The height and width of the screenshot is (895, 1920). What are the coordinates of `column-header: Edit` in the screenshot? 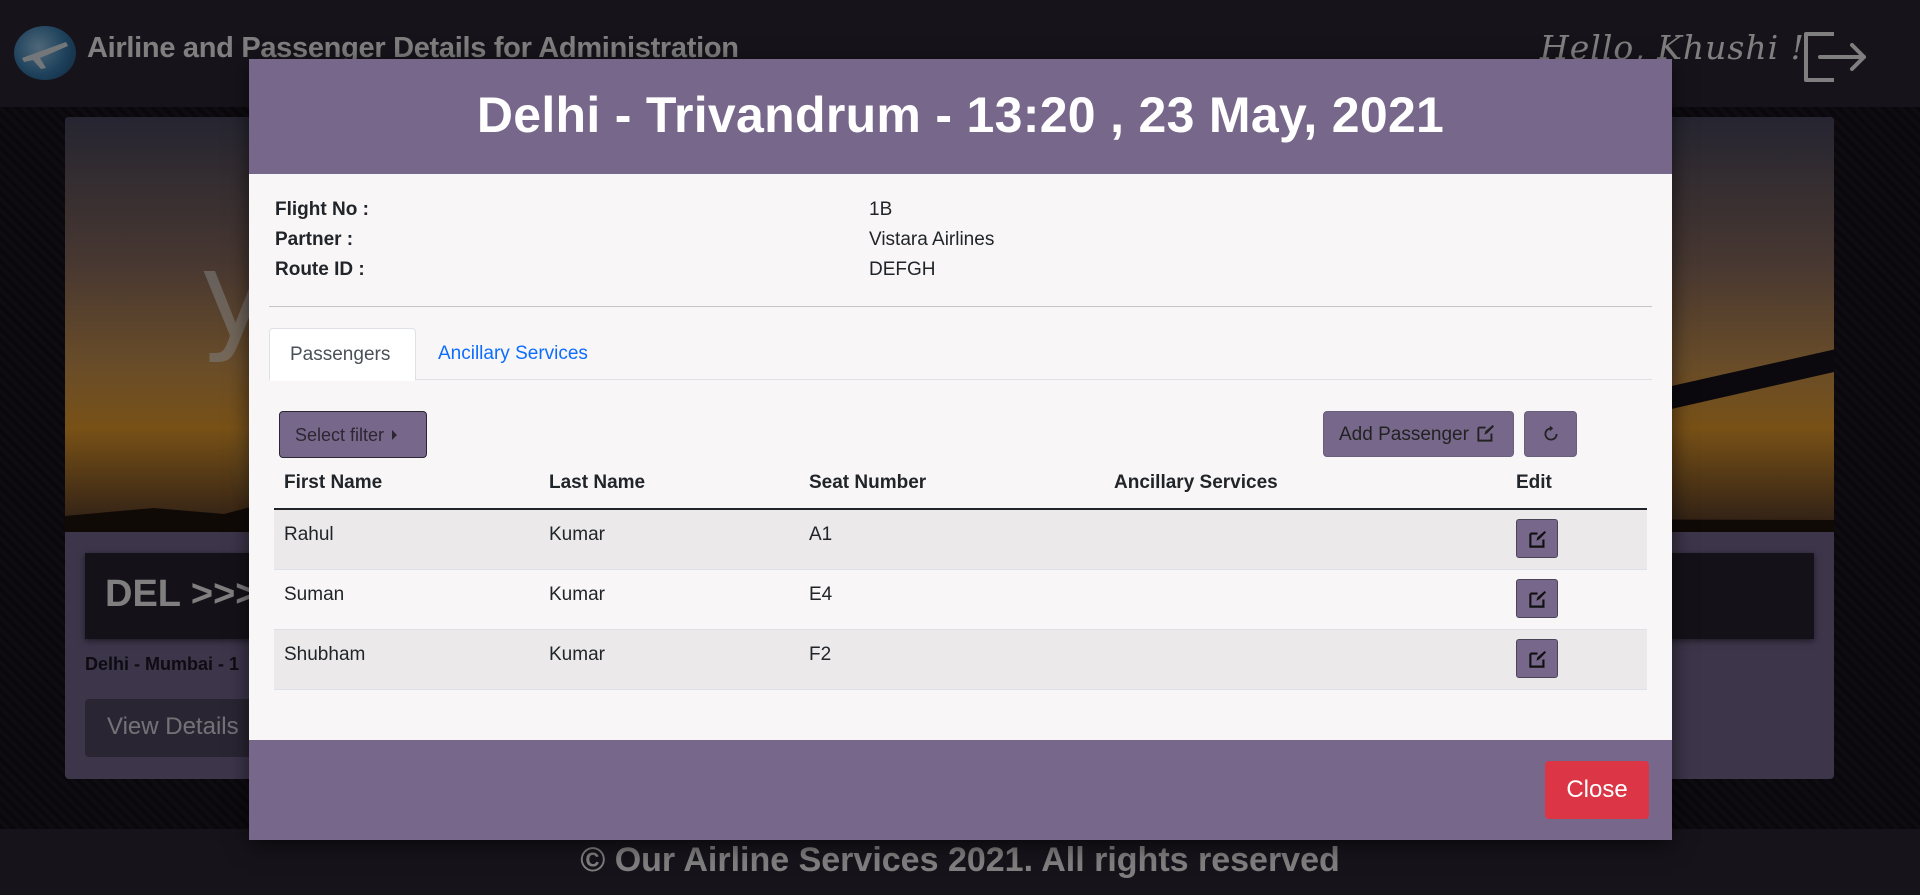 It's located at (1576, 484).